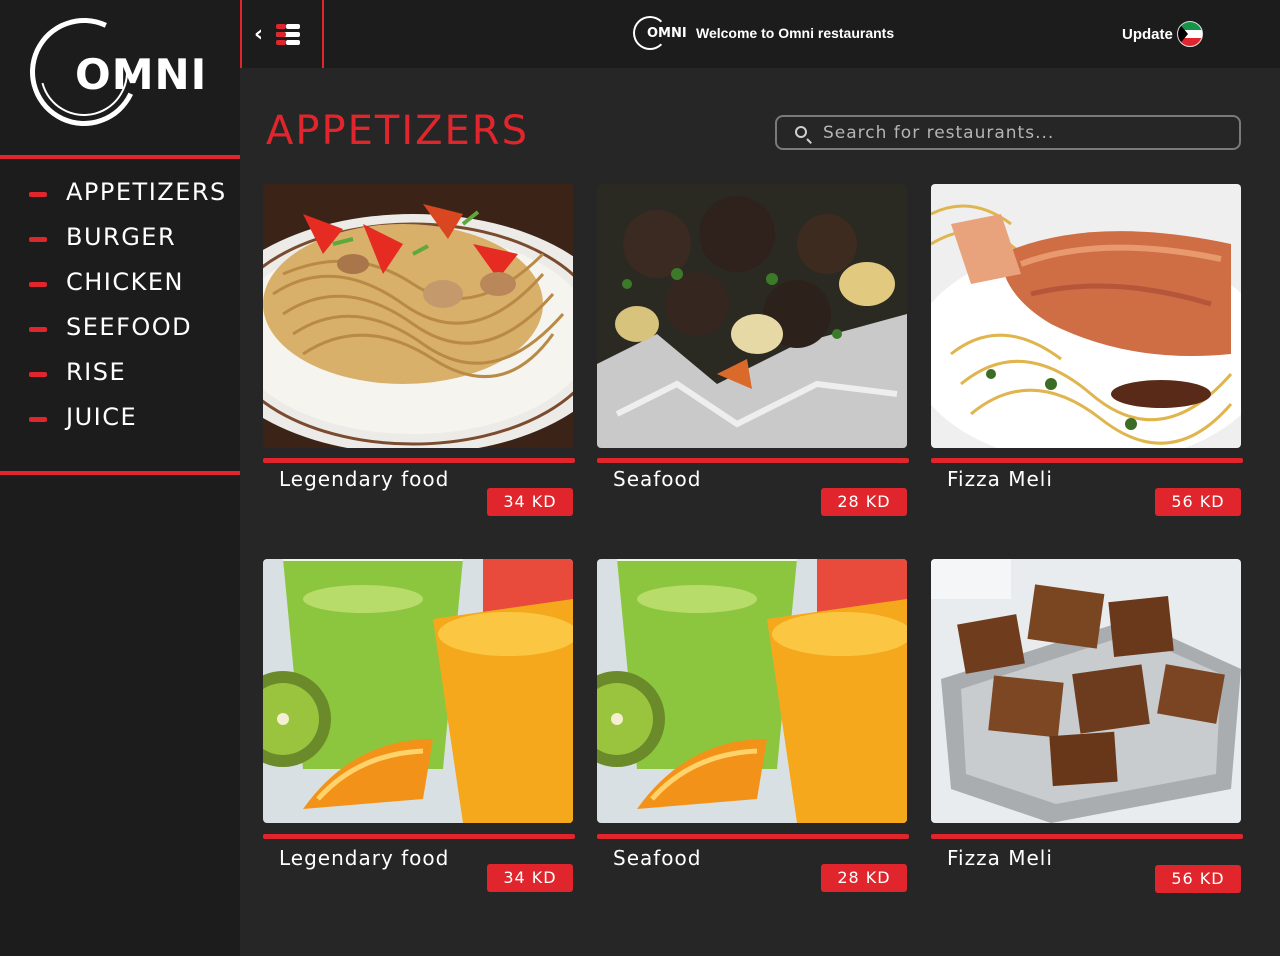 The height and width of the screenshot is (956, 1280). What do you see at coordinates (96, 372) in the screenshot?
I see `sidebar-item-label: RISE` at bounding box center [96, 372].